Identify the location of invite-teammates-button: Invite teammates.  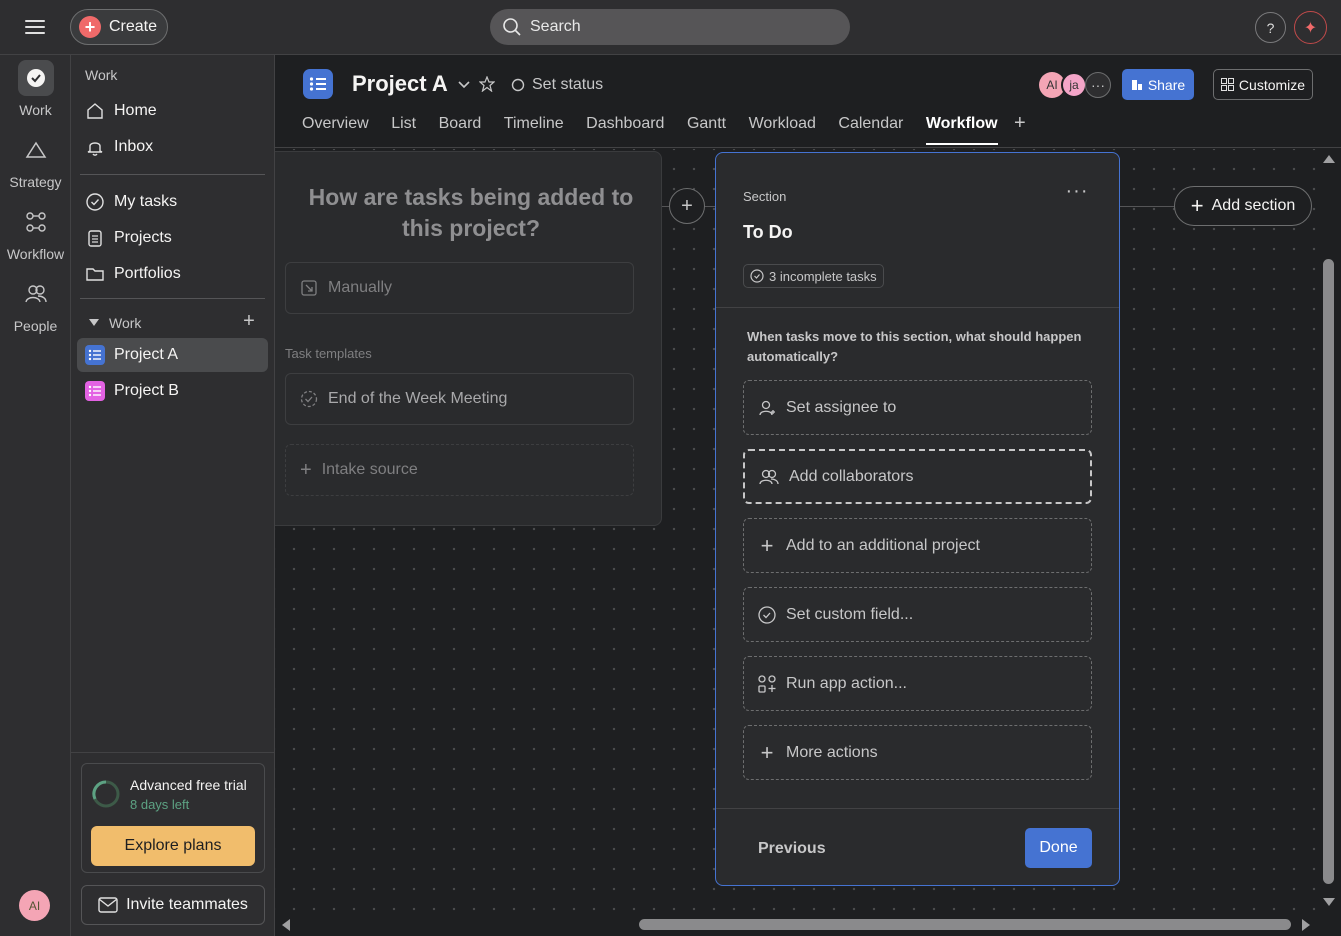
(173, 905).